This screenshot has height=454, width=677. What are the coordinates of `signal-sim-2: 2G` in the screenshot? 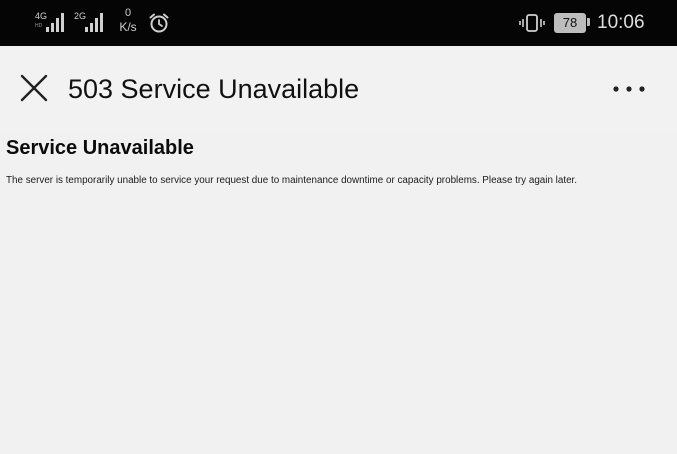 It's located at (91, 23).